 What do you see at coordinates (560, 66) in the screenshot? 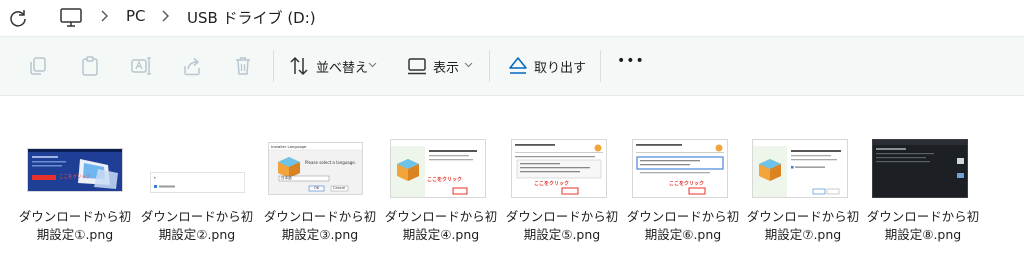
I see `eject-button: 取り出す` at bounding box center [560, 66].